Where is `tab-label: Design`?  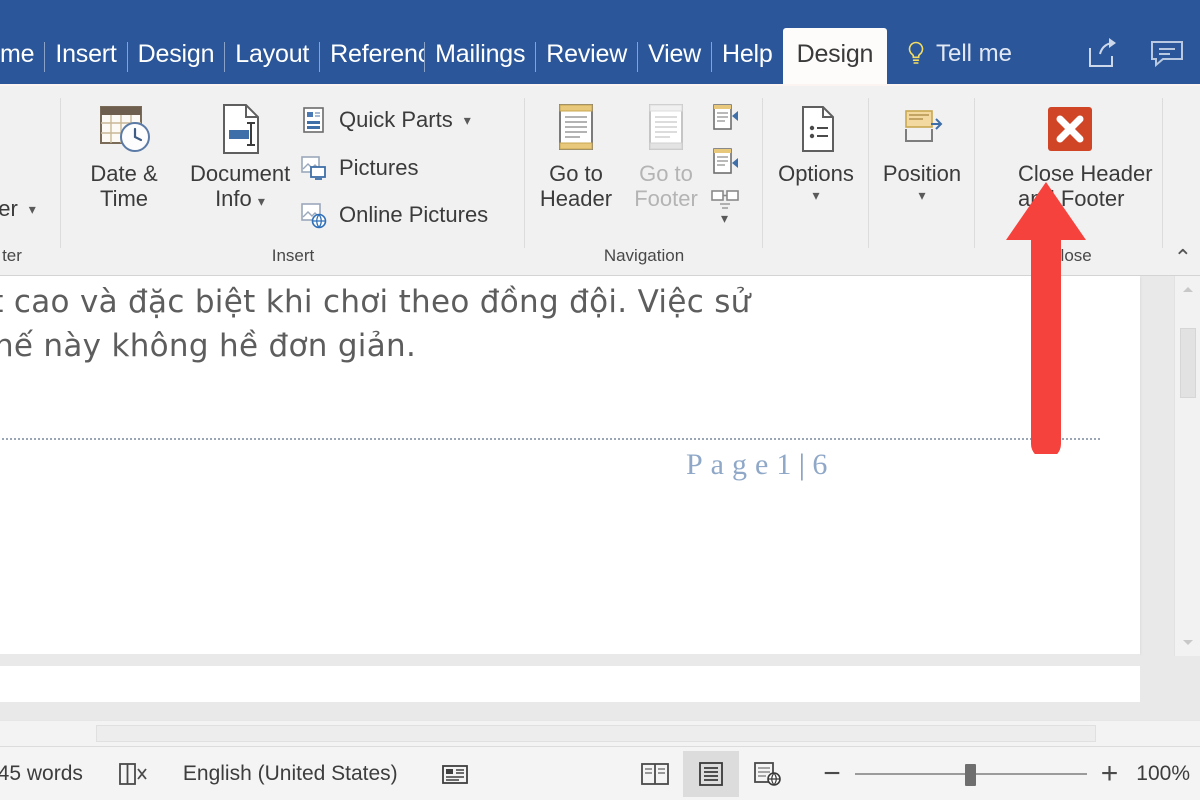 tab-label: Design is located at coordinates (176, 54).